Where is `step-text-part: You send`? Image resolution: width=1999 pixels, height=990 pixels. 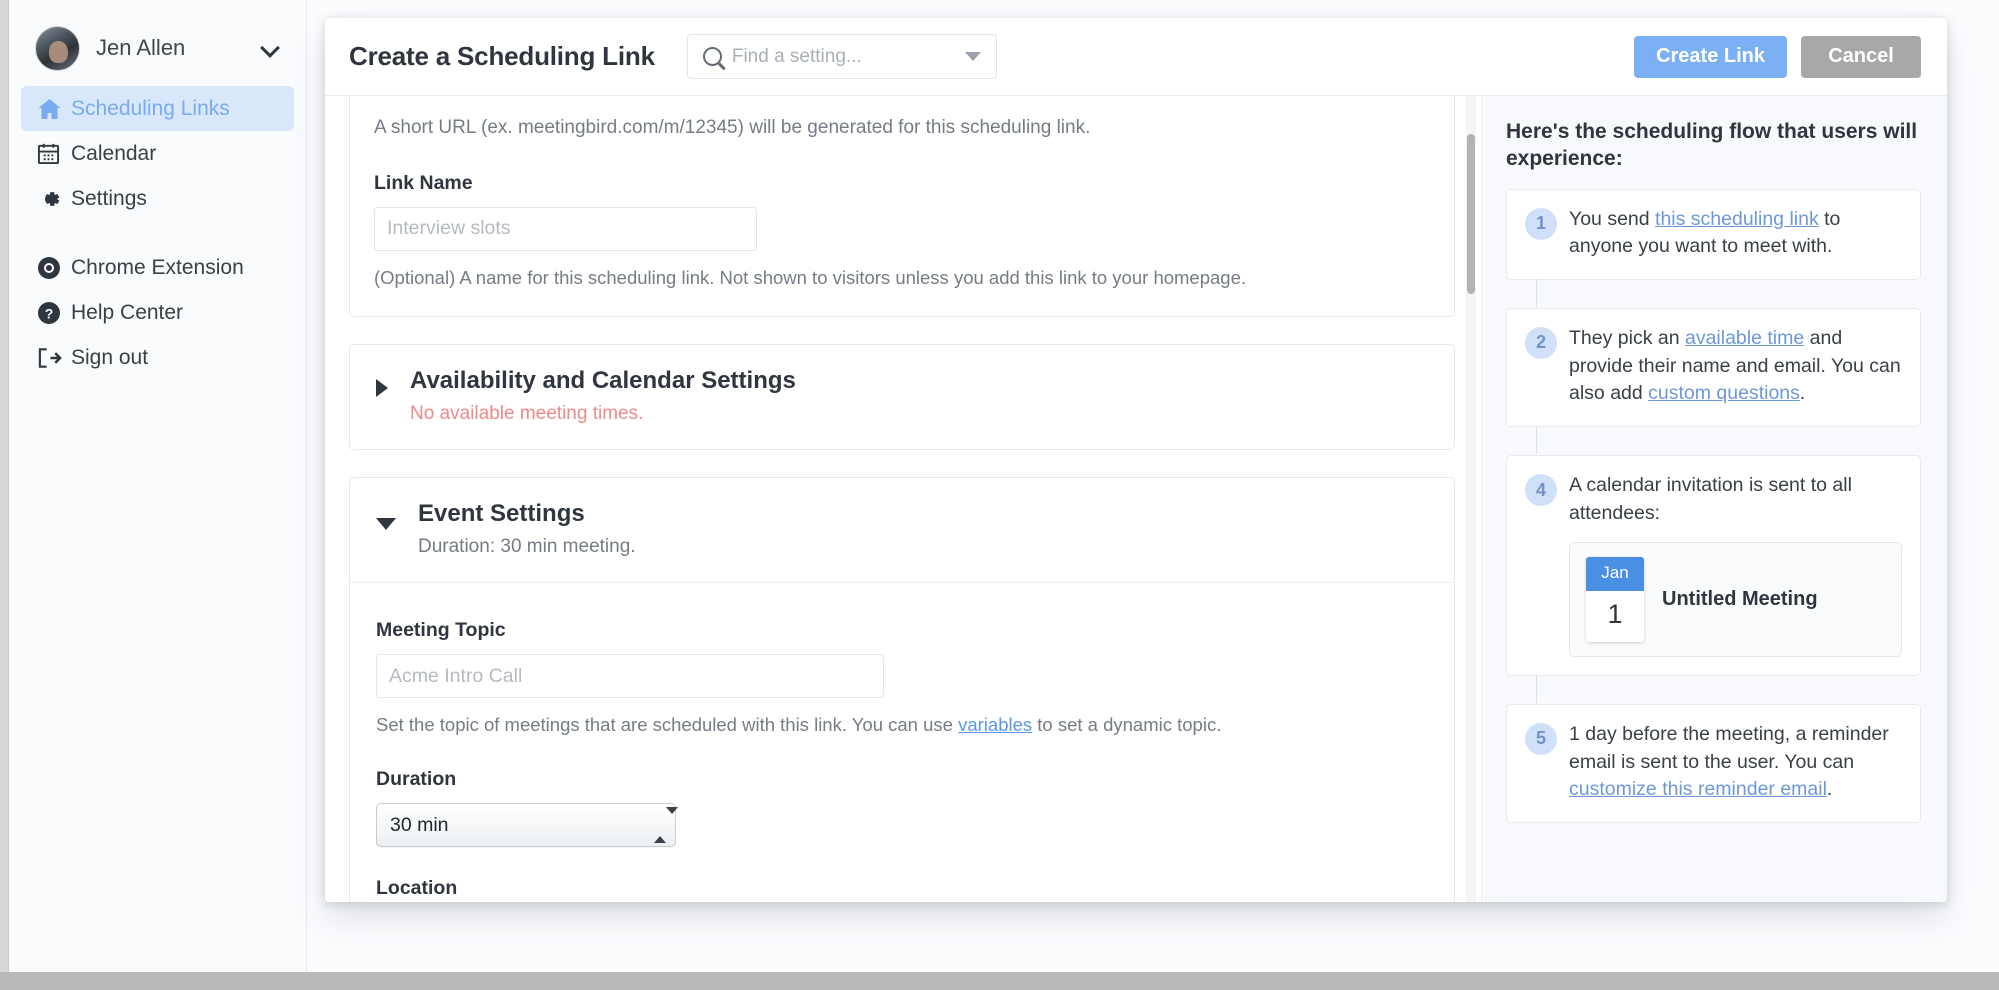
step-text-part: You send is located at coordinates (1612, 218).